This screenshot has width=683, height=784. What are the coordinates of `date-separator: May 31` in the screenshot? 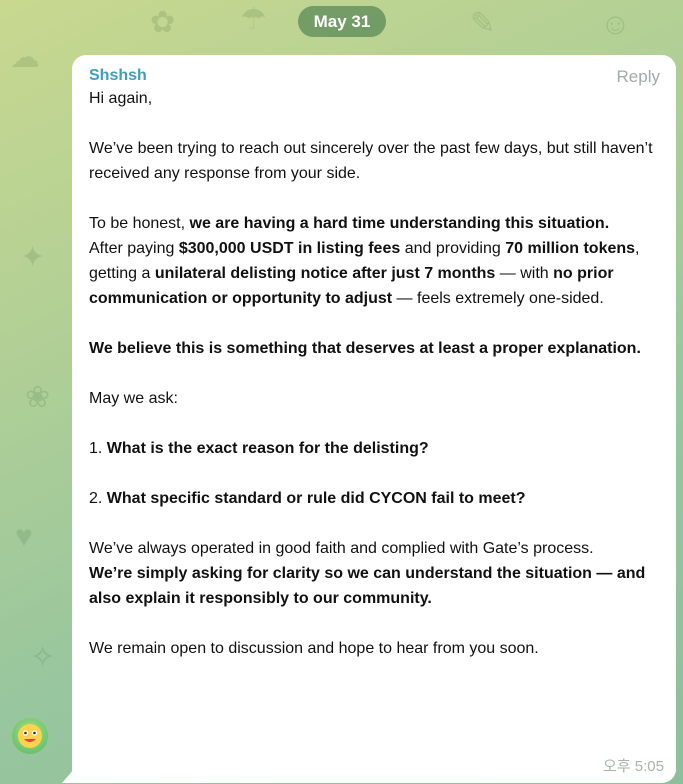 It's located at (342, 21).